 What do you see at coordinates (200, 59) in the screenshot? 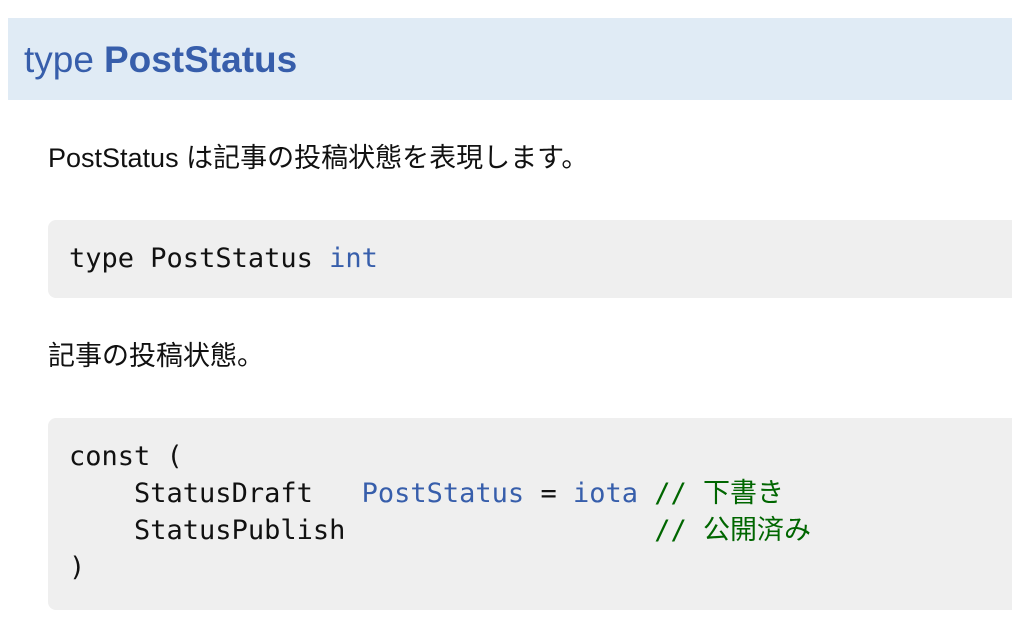
I see `heading-type-name: PostStatus` at bounding box center [200, 59].